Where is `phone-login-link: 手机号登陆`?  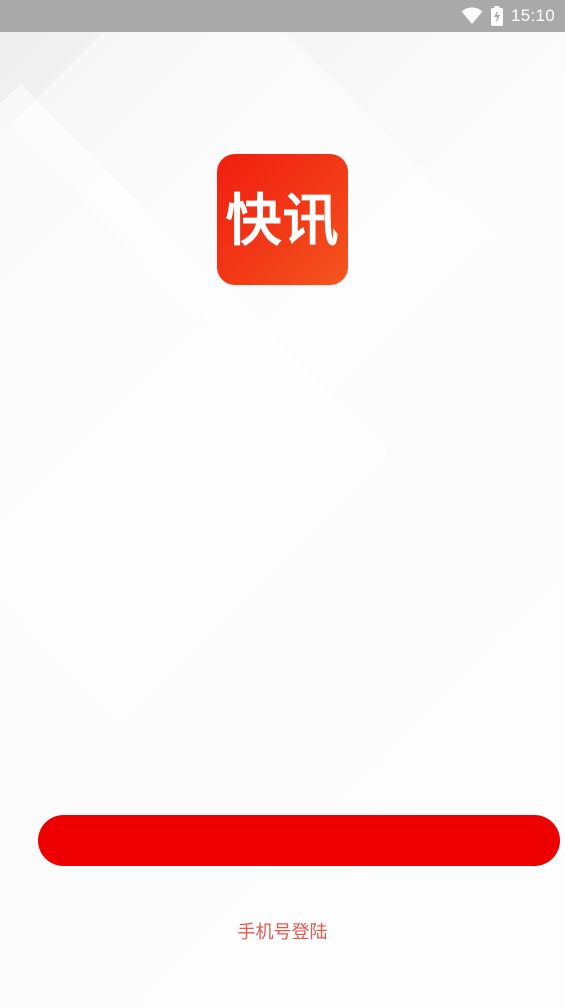
phone-login-link: 手机号登陆 is located at coordinates (282, 931).